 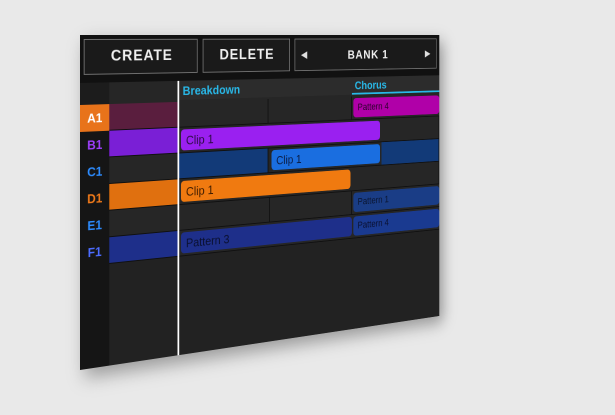 I want to click on scene-chorus: Chorus, so click(x=395, y=85).